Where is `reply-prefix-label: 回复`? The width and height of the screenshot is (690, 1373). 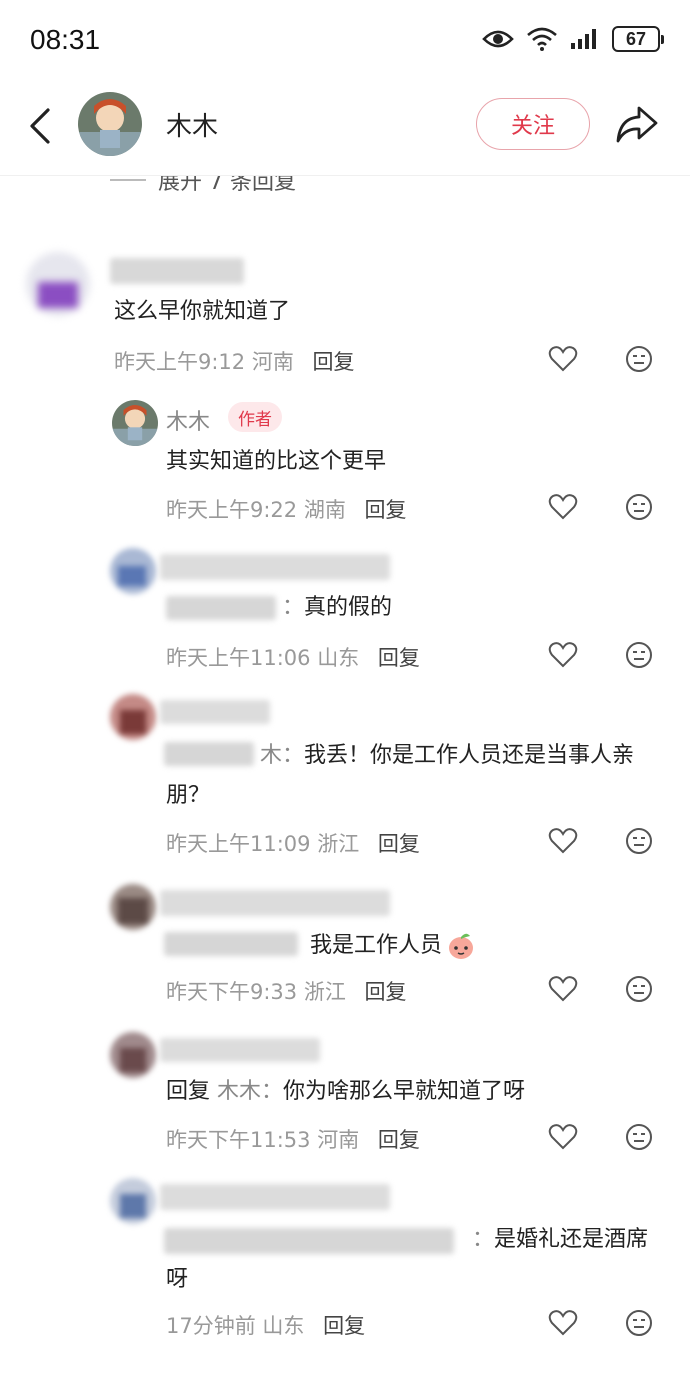 reply-prefix-label: 回复 is located at coordinates (188, 1091).